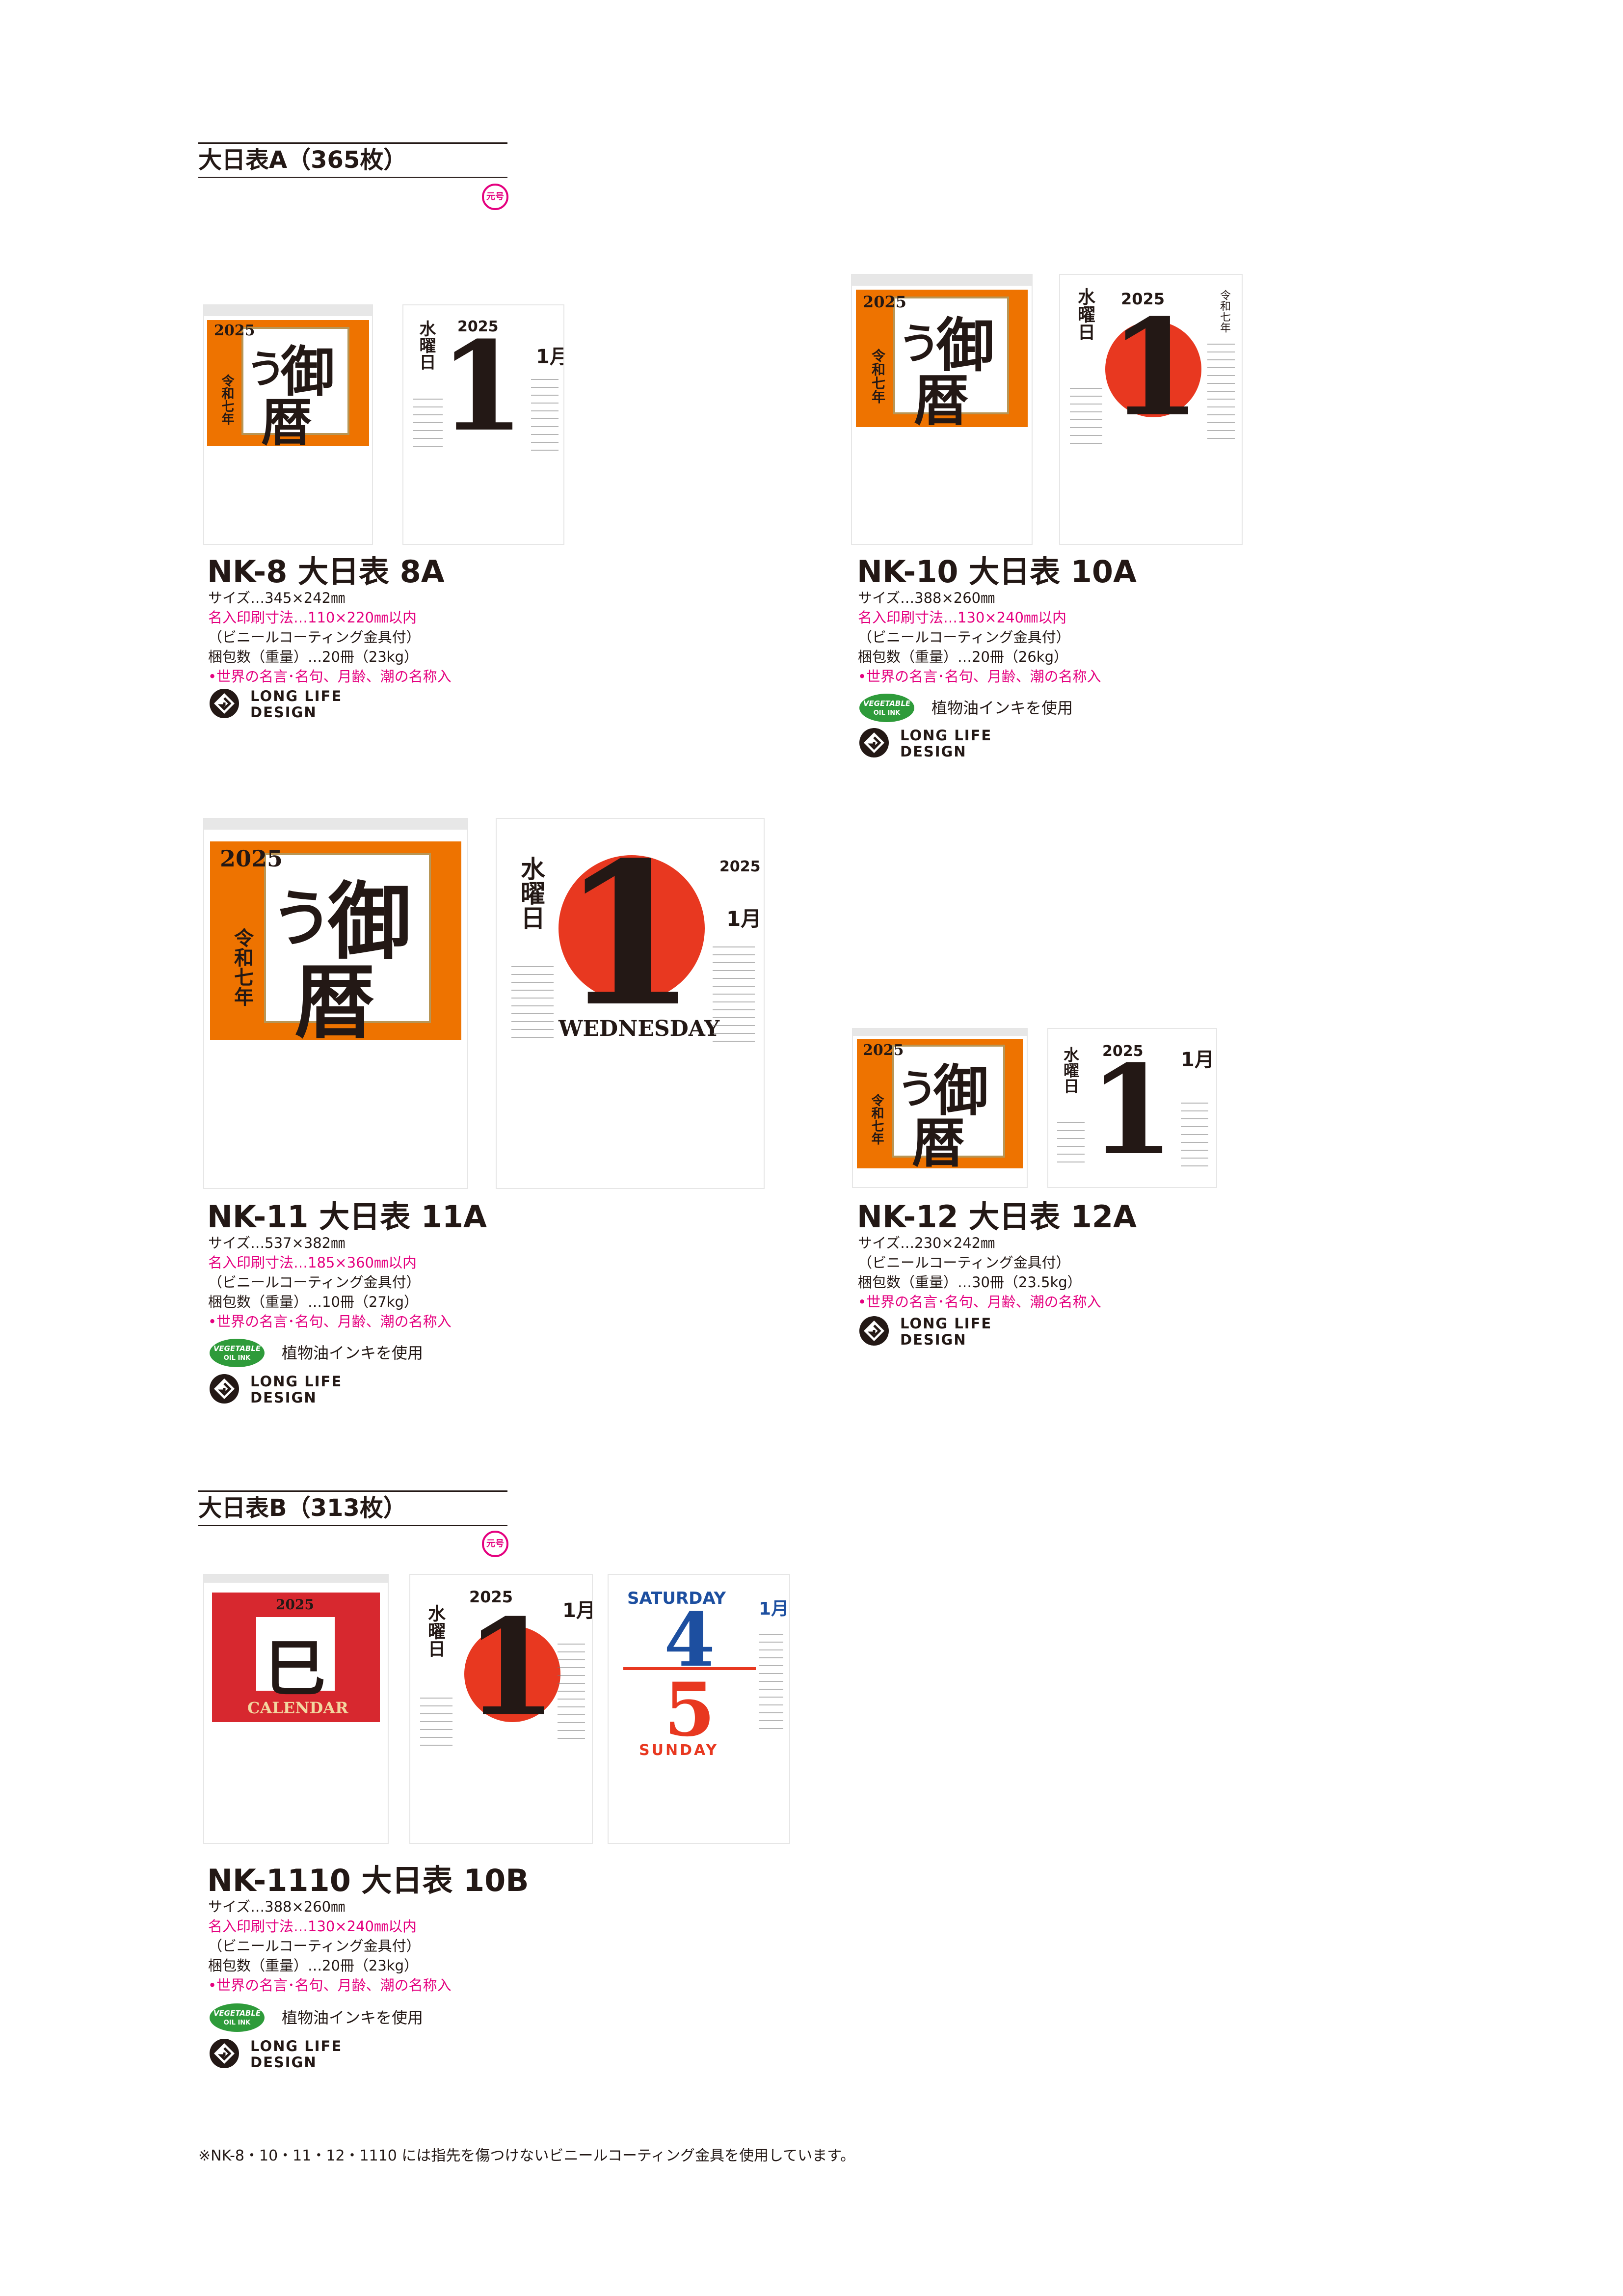 The image size is (1623, 2296). What do you see at coordinates (970, 1282) in the screenshot?
I see `nk12-pack: 梱包数（重量）…30冊（23.5kg）` at bounding box center [970, 1282].